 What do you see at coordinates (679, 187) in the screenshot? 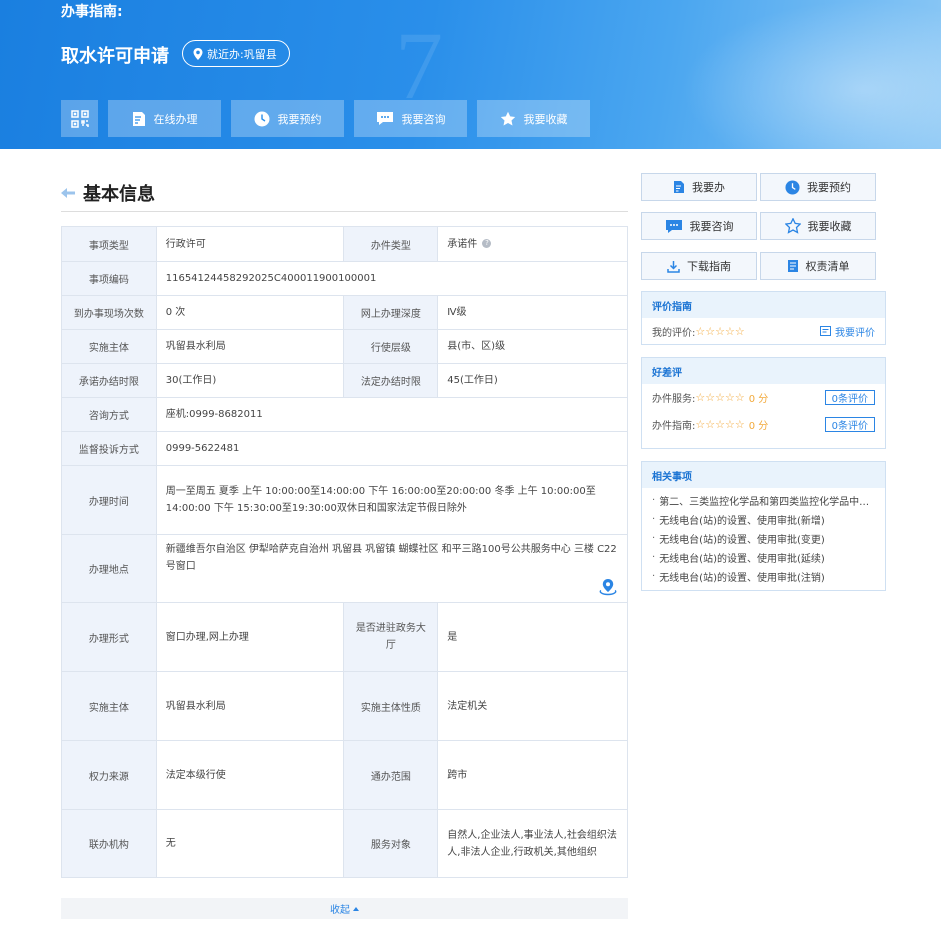
I see `edit-icon` at bounding box center [679, 187].